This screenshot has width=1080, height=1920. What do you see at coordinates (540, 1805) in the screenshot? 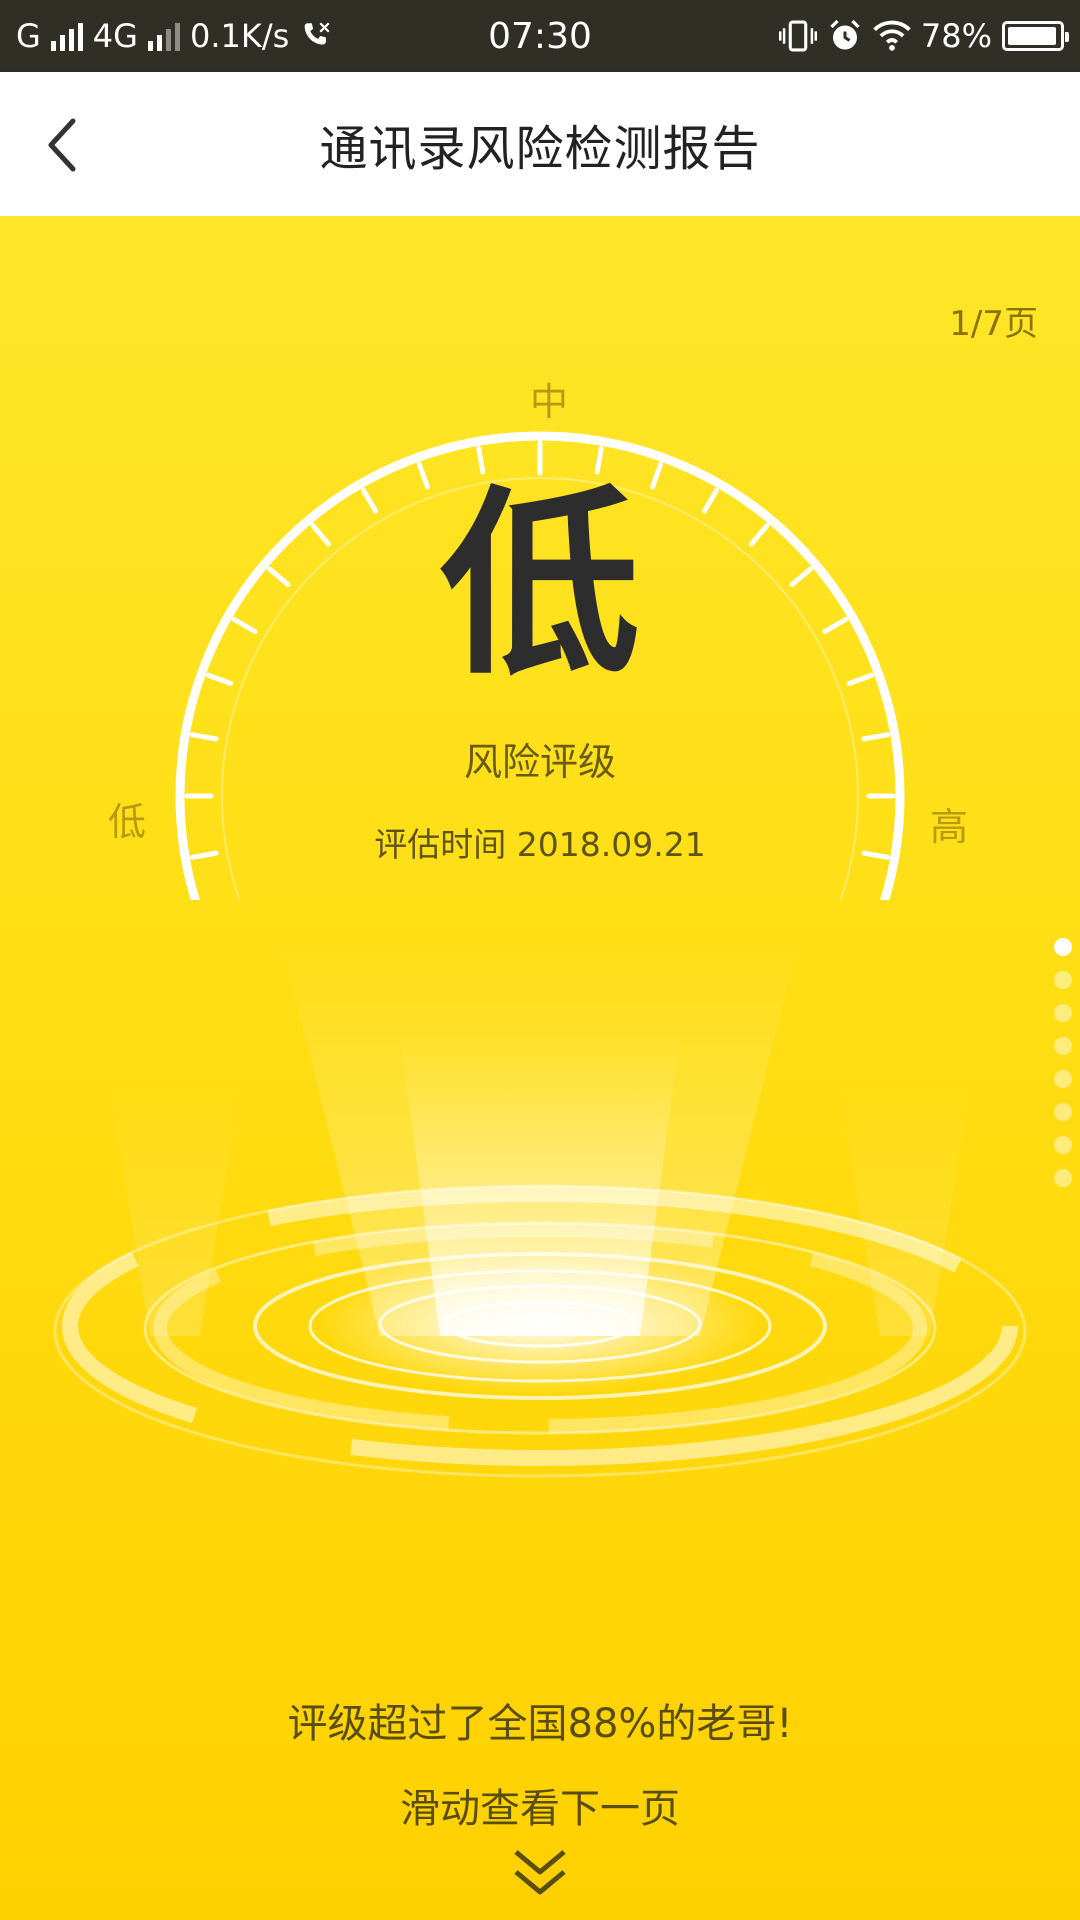
I see `swipe-hint: 滑动查看下一页` at bounding box center [540, 1805].